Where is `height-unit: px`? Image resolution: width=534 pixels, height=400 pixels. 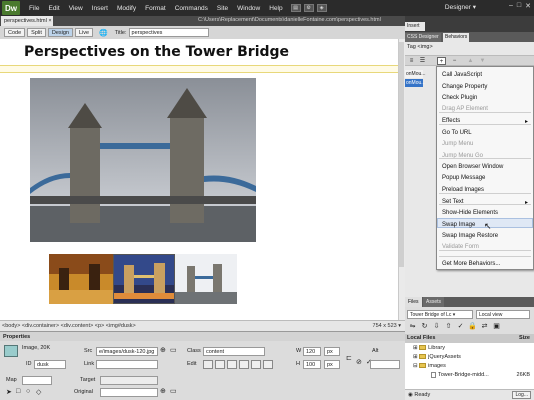 height-unit: px is located at coordinates (332, 364).